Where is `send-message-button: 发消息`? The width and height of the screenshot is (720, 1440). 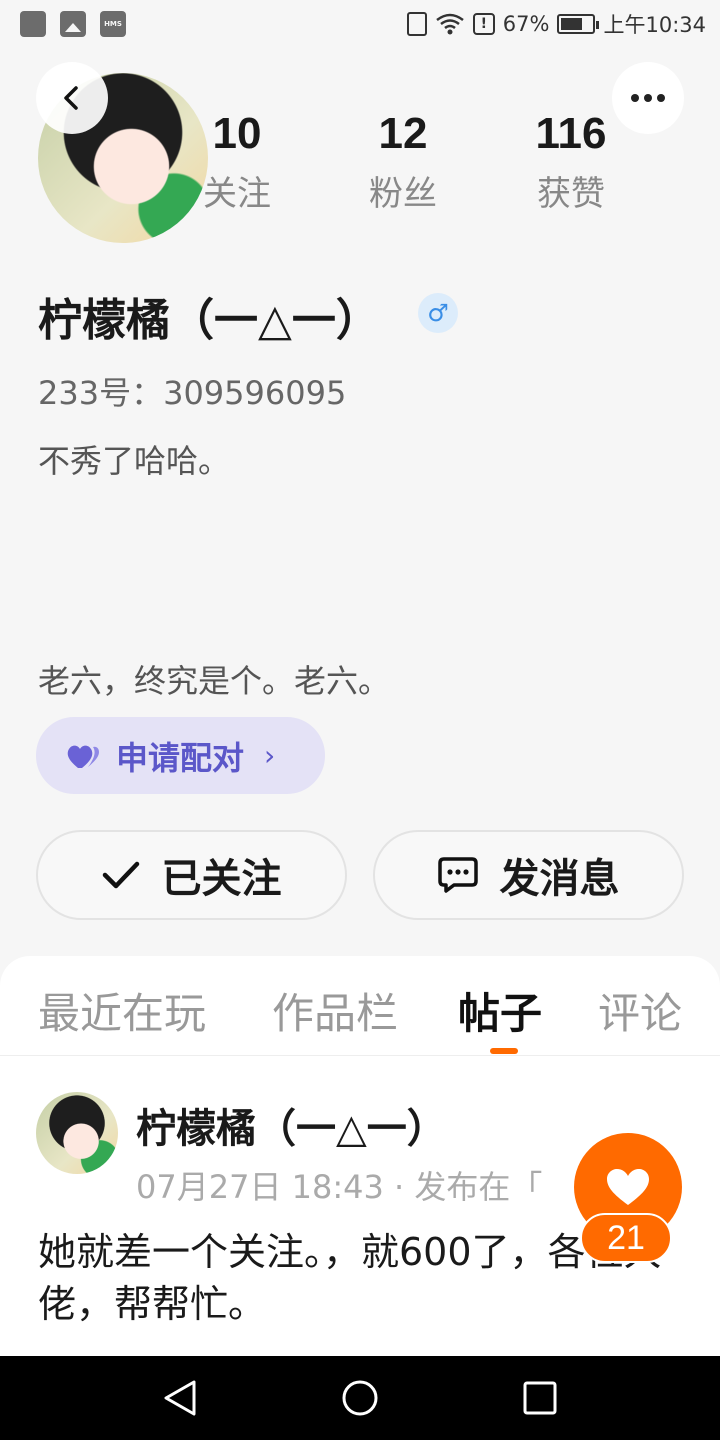
send-message-button: 发消息 is located at coordinates (528, 875).